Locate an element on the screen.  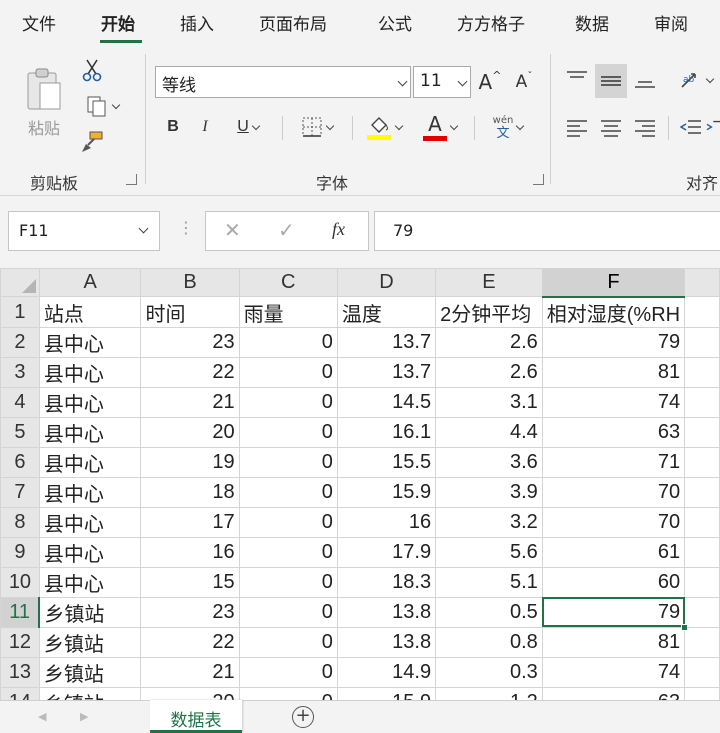
tab-review: 审阅 is located at coordinates (671, 22).